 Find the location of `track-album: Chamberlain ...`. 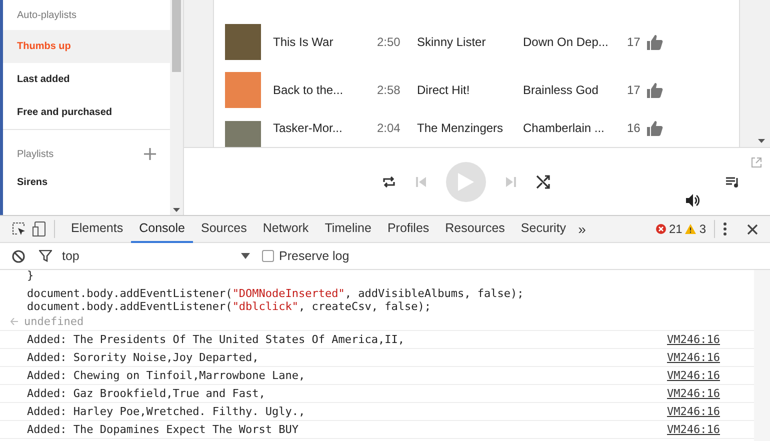

track-album: Chamberlain ... is located at coordinates (564, 128).